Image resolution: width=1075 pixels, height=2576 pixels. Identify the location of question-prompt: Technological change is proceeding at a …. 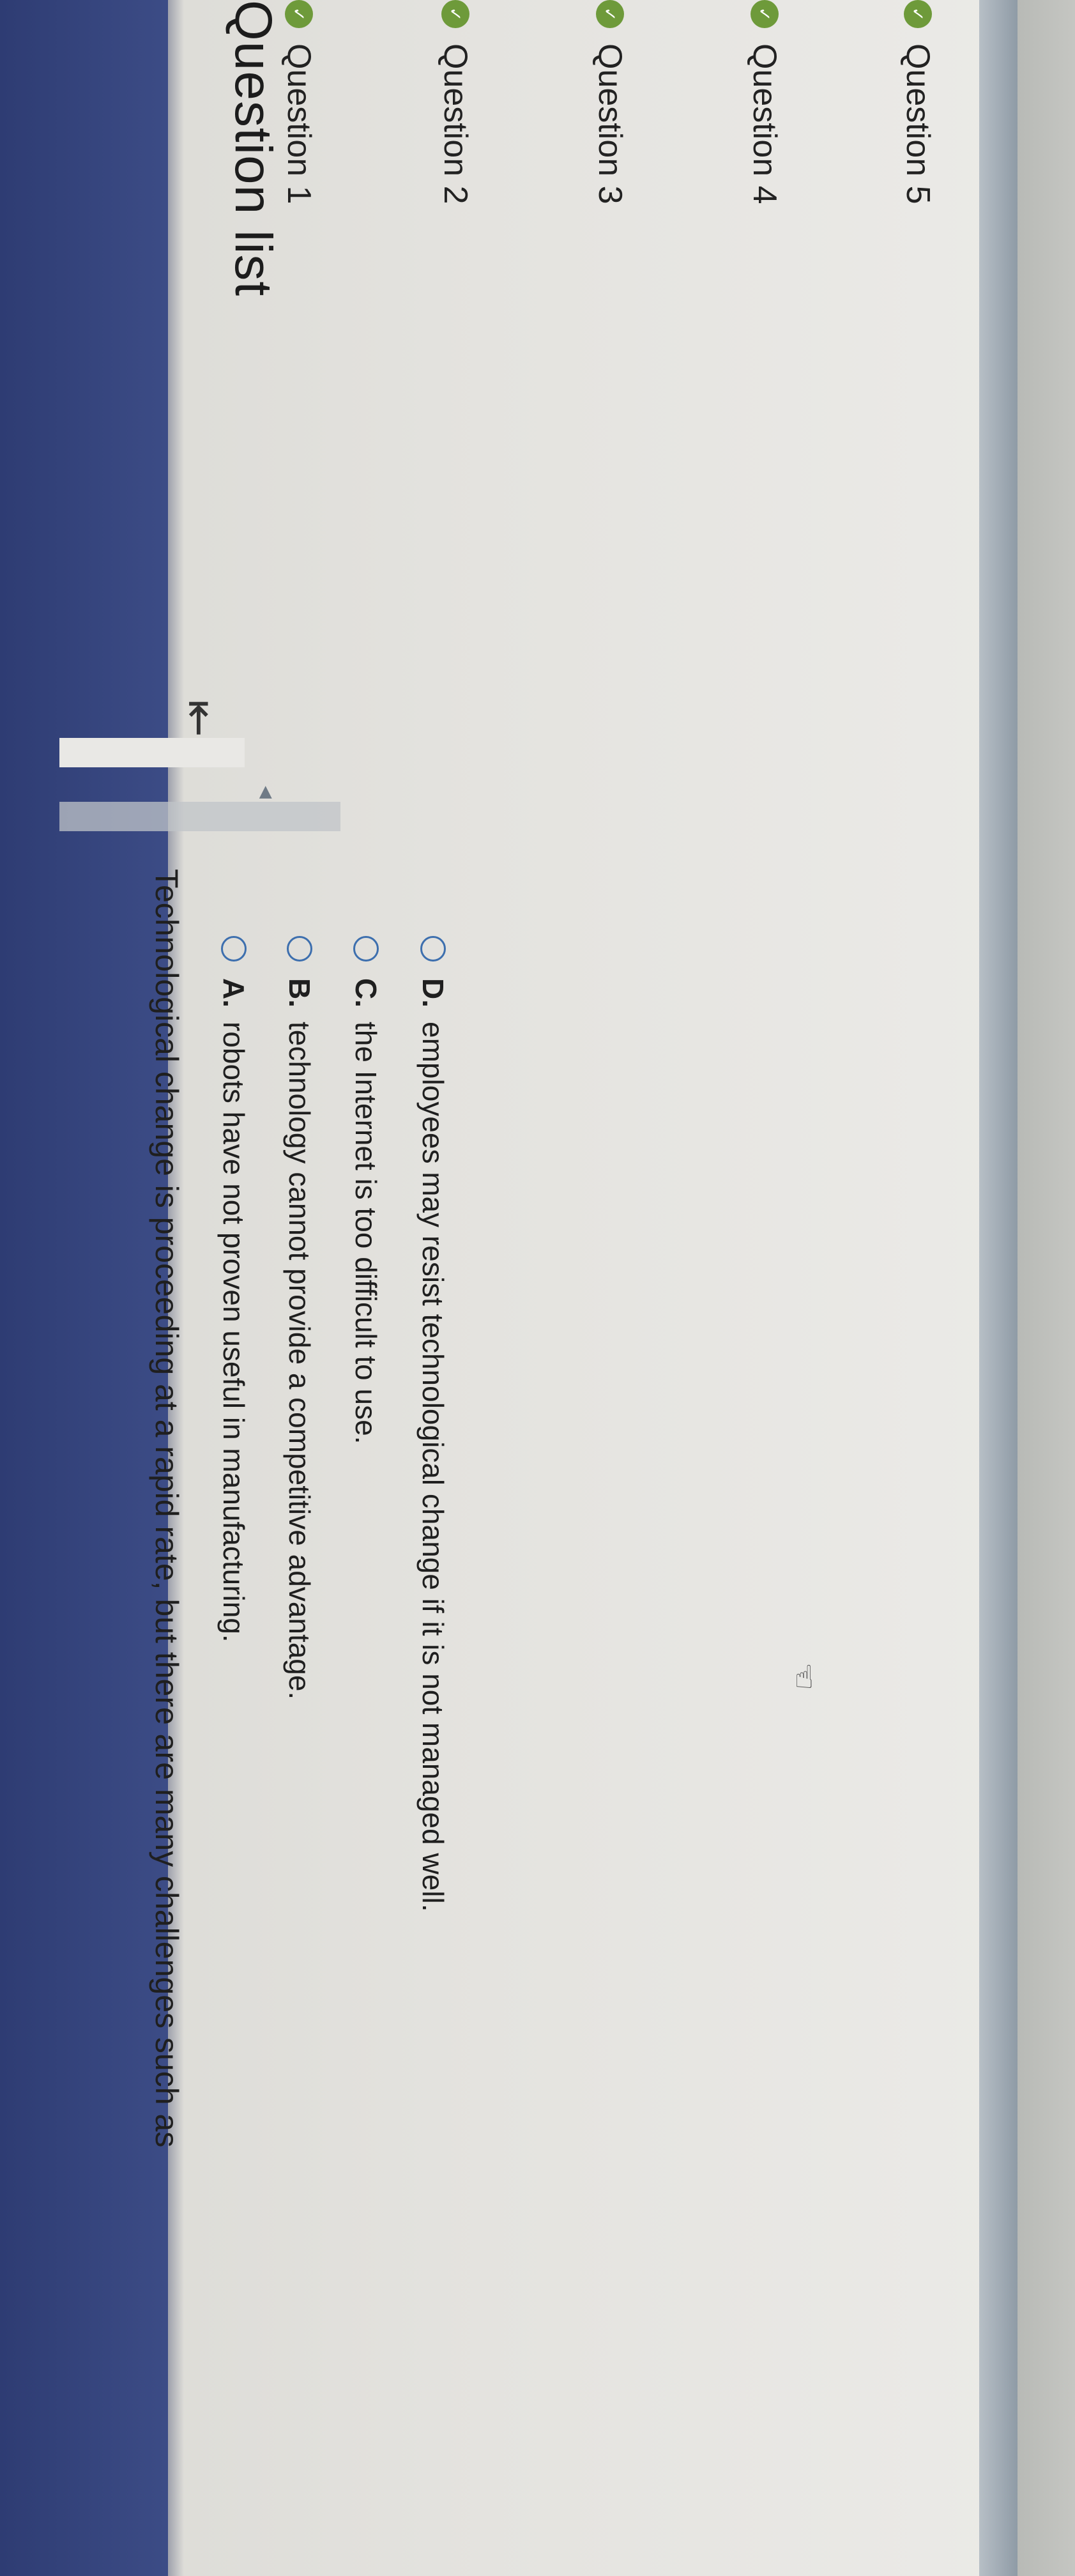
(167, 1508).